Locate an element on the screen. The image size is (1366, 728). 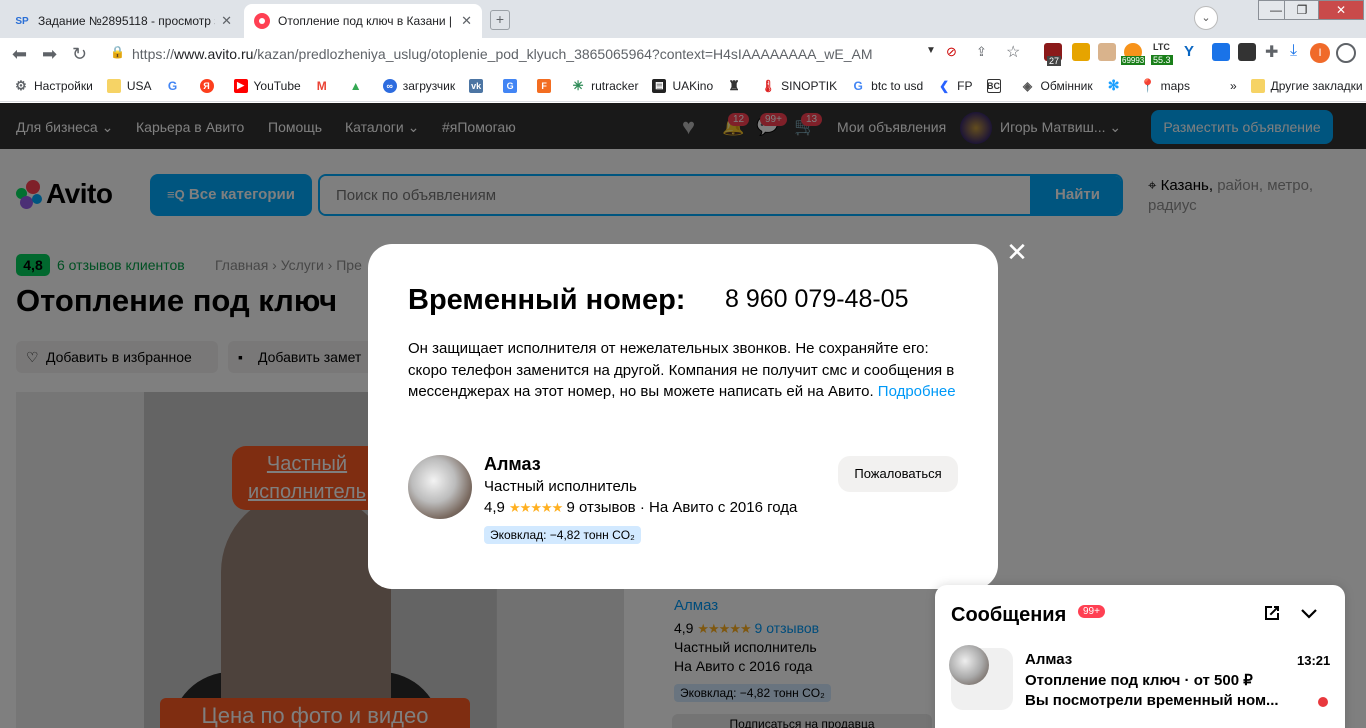
eco-badge: Эковклад: −4,82 тонн CO₂ is located at coordinates (562, 535).